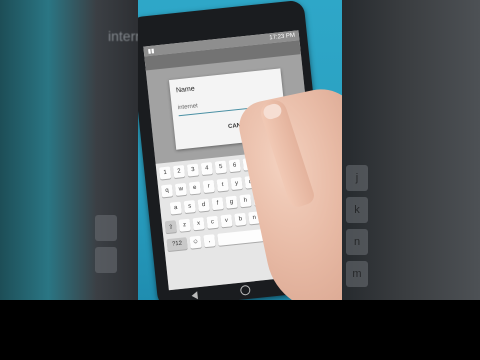 The image size is (480, 360). What do you see at coordinates (181, 189) in the screenshot?
I see `key: w` at bounding box center [181, 189].